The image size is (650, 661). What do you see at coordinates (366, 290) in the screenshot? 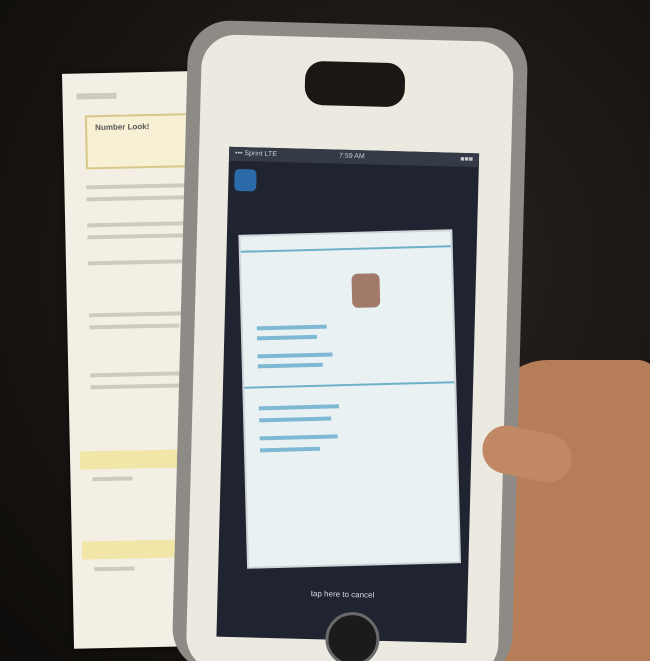
I see `doc-photo` at bounding box center [366, 290].